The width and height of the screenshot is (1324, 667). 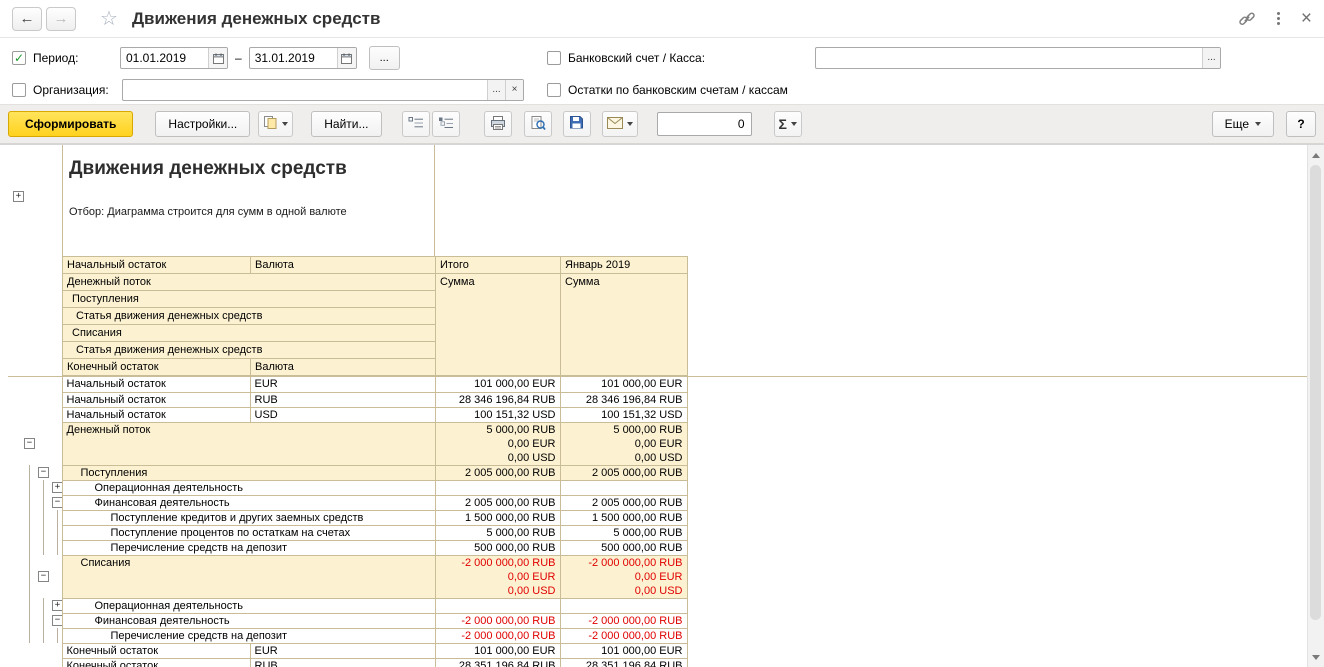 I want to click on print-button, so click(x=497, y=124).